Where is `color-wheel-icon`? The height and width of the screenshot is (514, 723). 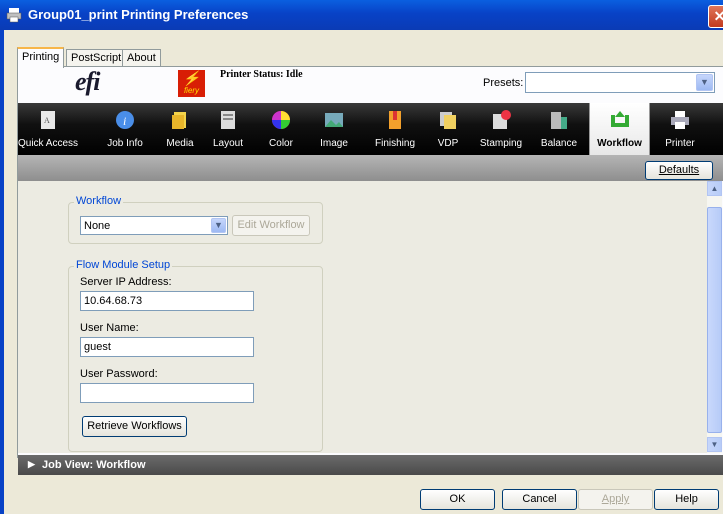 color-wheel-icon is located at coordinates (281, 120).